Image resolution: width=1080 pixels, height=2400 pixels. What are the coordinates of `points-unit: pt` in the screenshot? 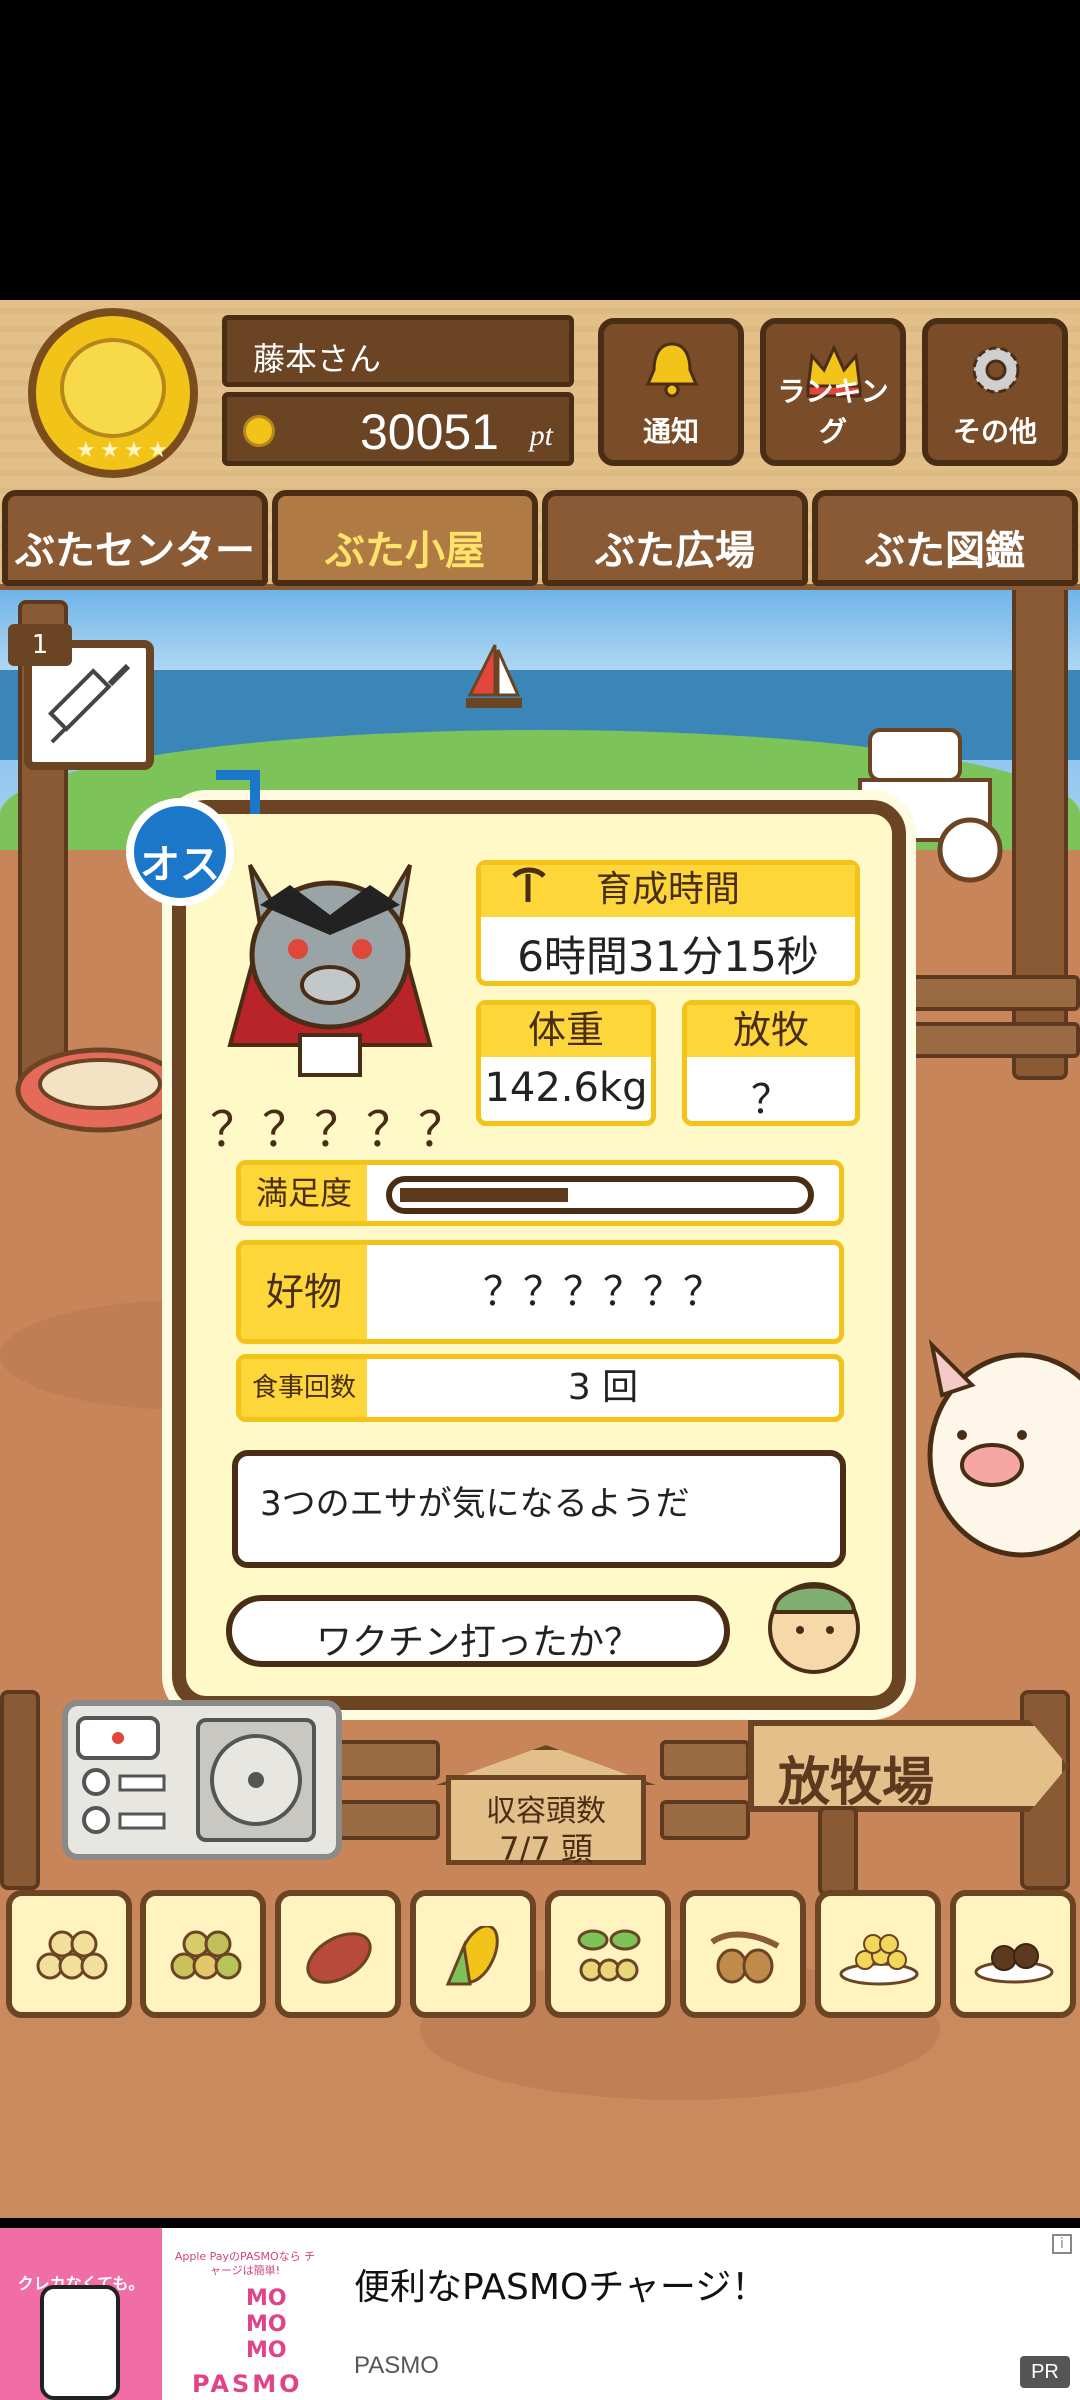 It's located at (541, 435).